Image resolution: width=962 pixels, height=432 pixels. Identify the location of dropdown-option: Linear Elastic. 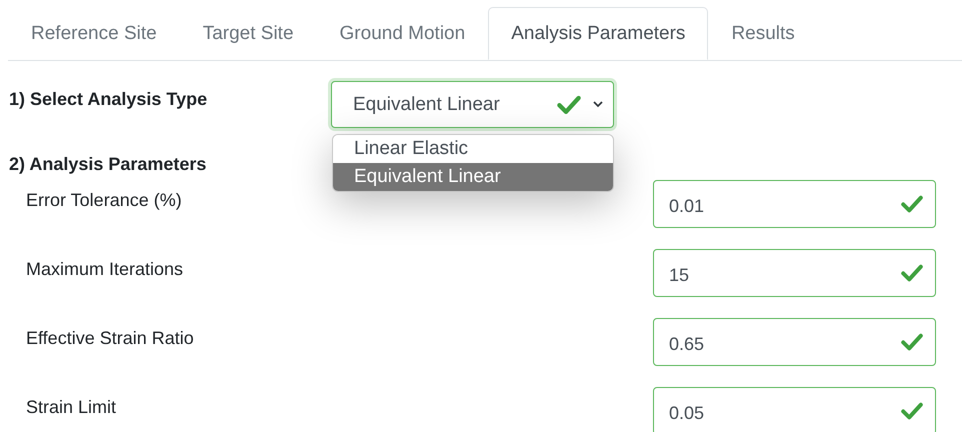
(473, 149).